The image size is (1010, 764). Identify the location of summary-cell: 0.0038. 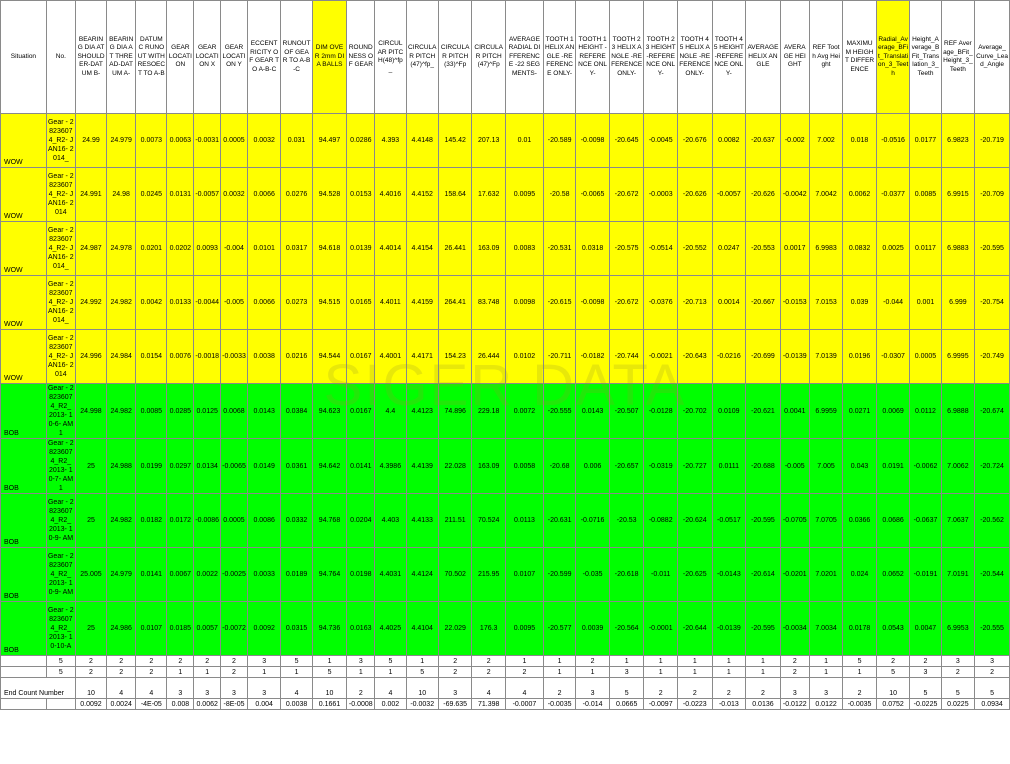
(296, 704).